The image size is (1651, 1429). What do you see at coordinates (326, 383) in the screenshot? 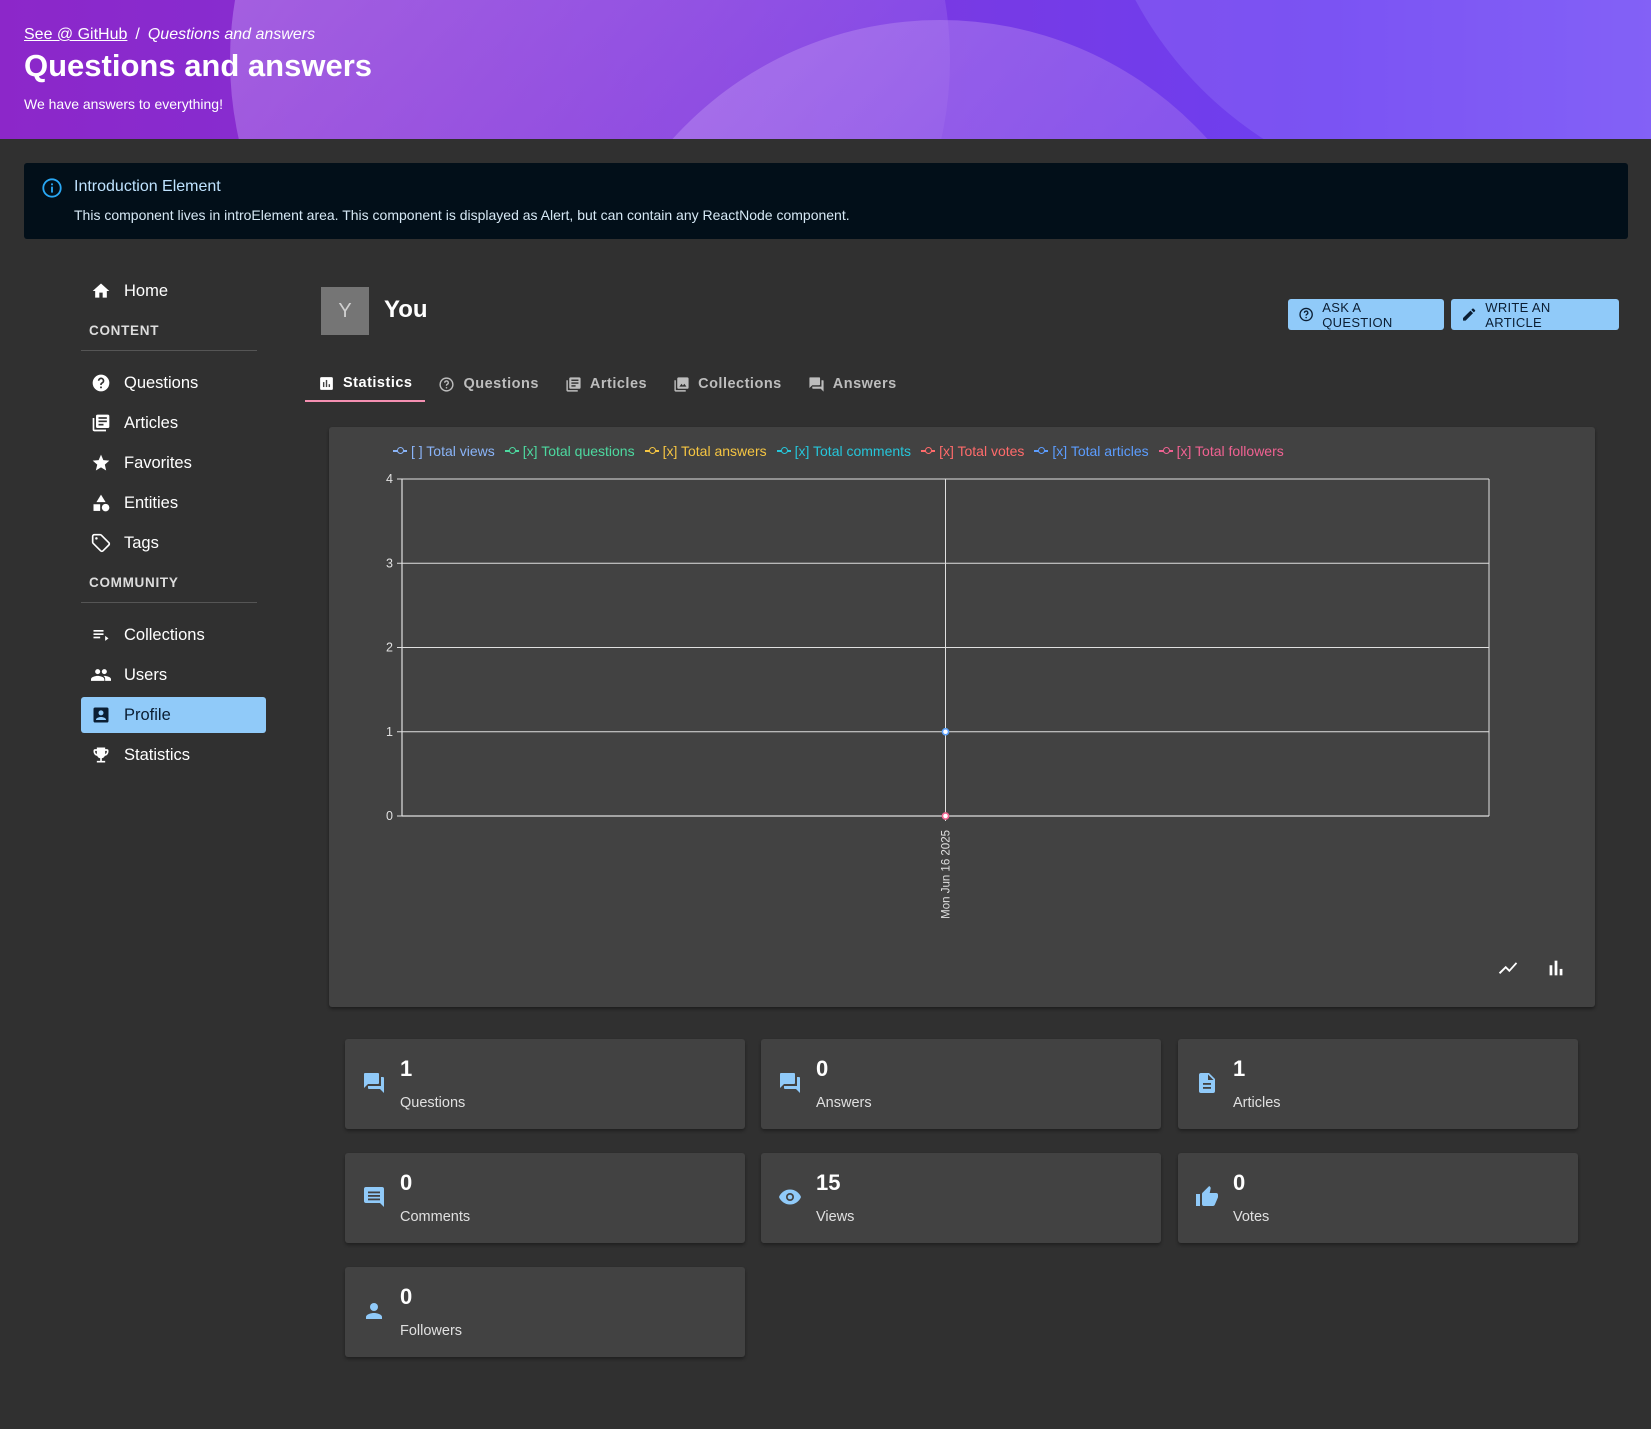
I see `bar-chart-box-icon` at bounding box center [326, 383].